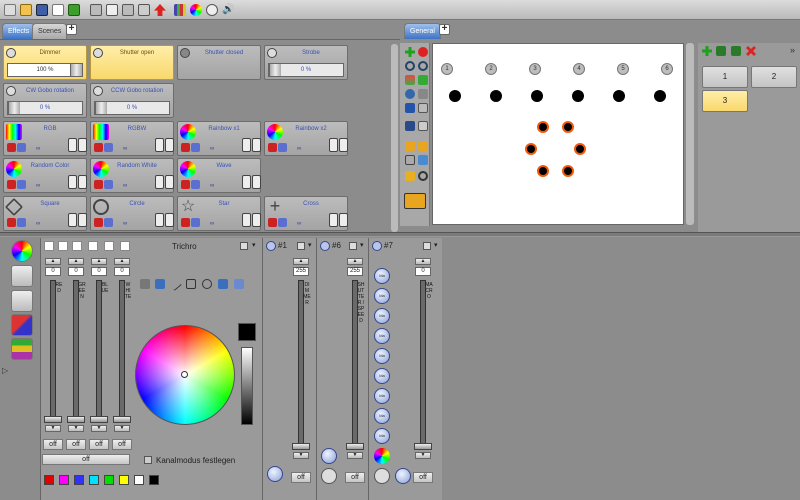 The width and height of the screenshot is (800, 500). Describe the element at coordinates (792, 50) in the screenshot. I see `more-icon: »` at that location.